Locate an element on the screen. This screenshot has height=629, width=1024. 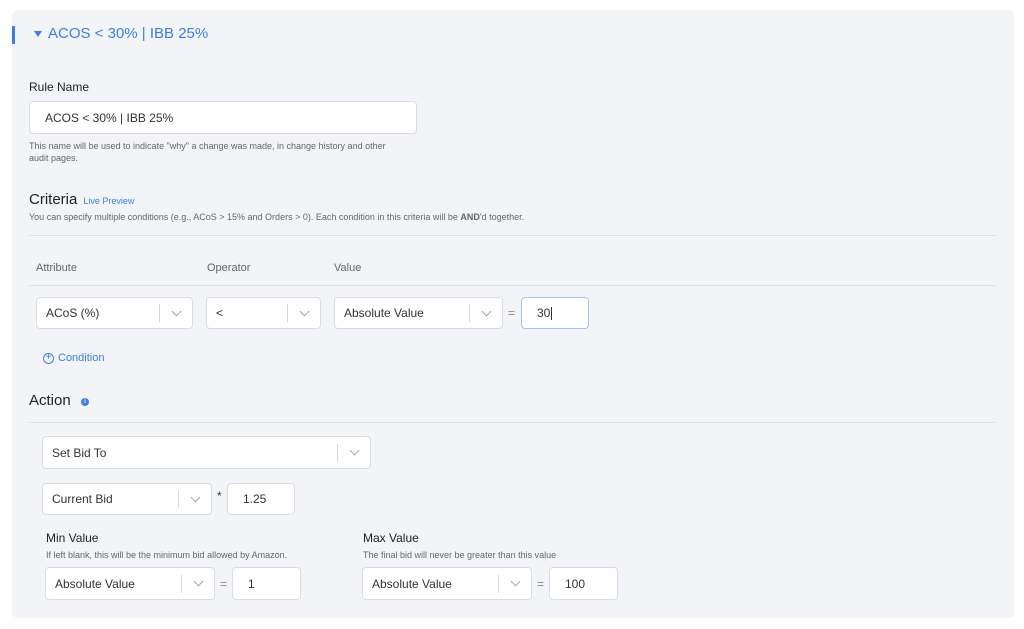
bid-base-dropdown-toggle is located at coordinates (195, 497).